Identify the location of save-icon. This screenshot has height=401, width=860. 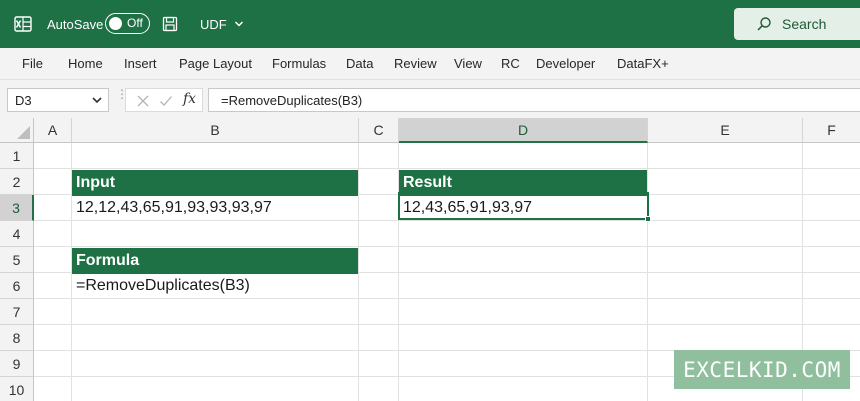
(170, 24).